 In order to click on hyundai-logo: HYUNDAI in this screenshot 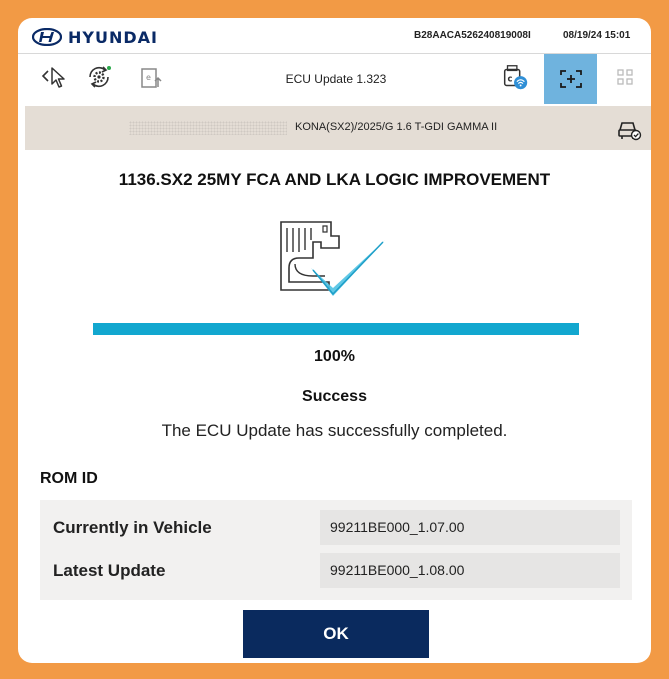, I will do `click(95, 37)`.